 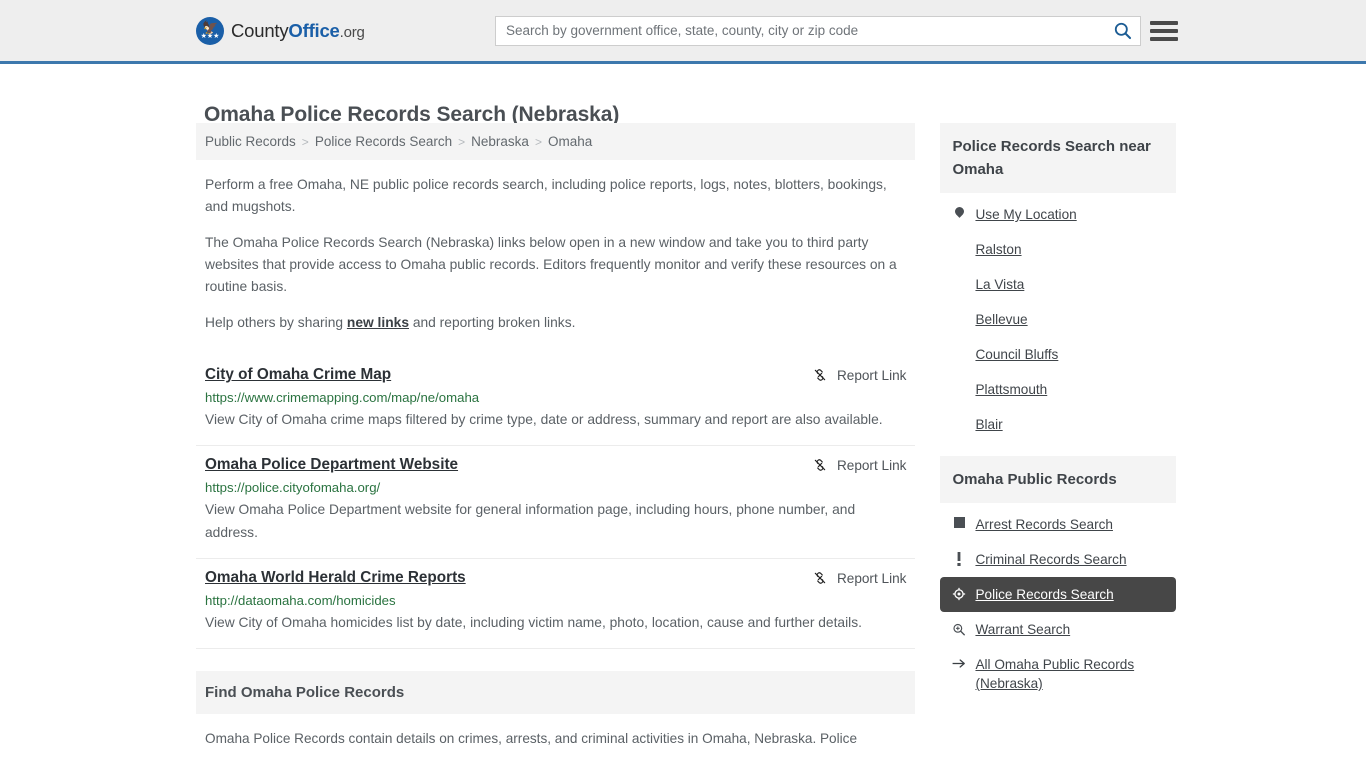 I want to click on sidebar-item-blair: Blair, so click(x=1058, y=424).